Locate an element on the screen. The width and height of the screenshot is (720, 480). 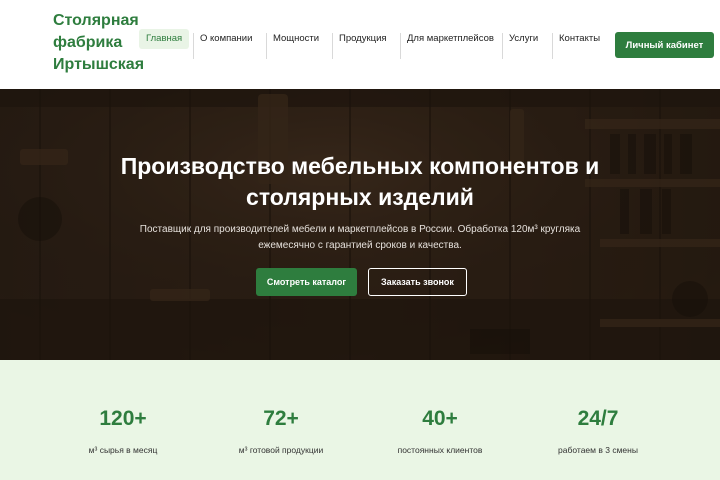
stat-label: м³ готовой продукции is located at coordinates (281, 450).